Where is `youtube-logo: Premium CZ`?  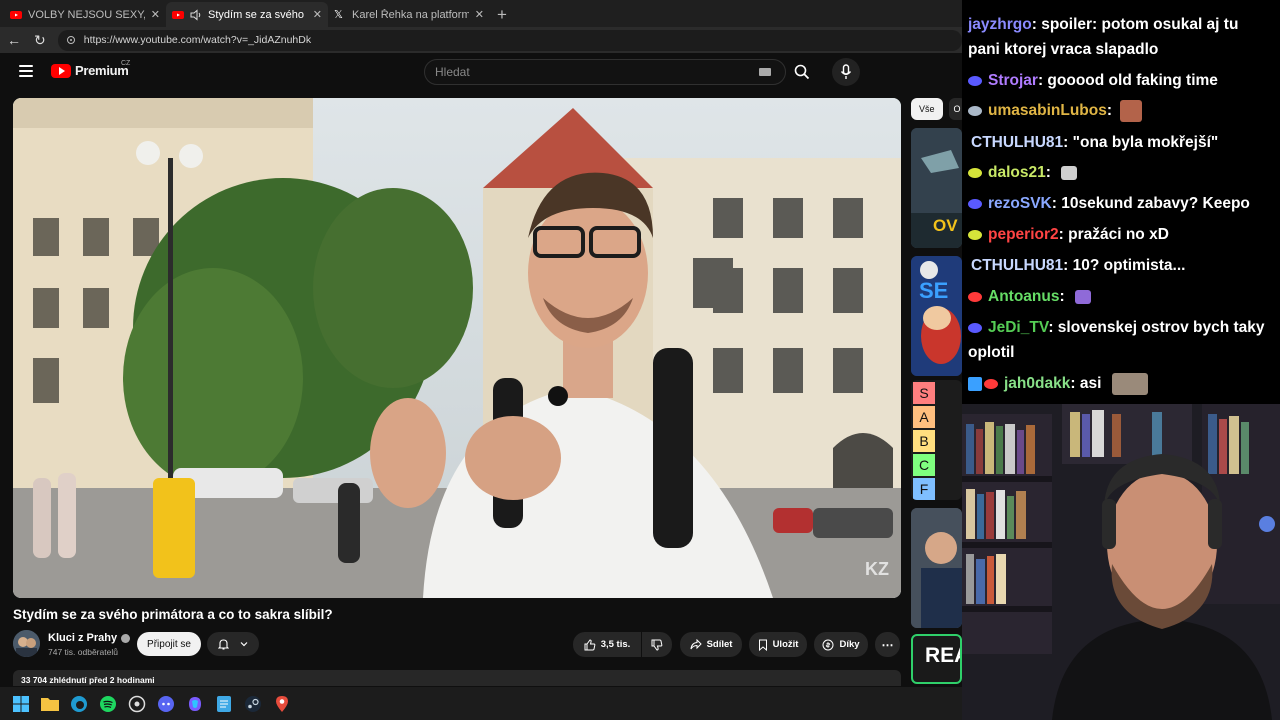
youtube-logo: Premium CZ is located at coordinates (90, 69).